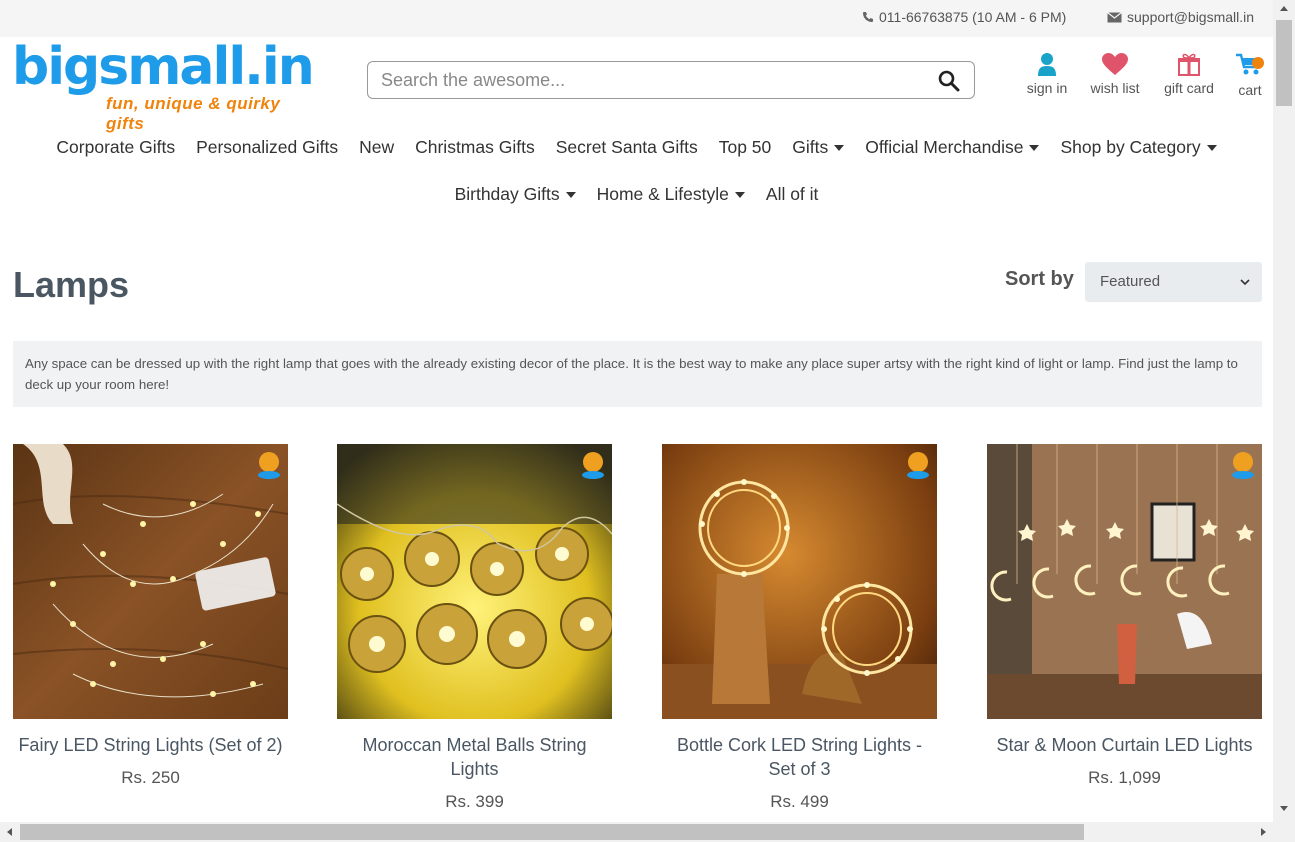  I want to click on scroll-up-icon, so click(1284, 8).